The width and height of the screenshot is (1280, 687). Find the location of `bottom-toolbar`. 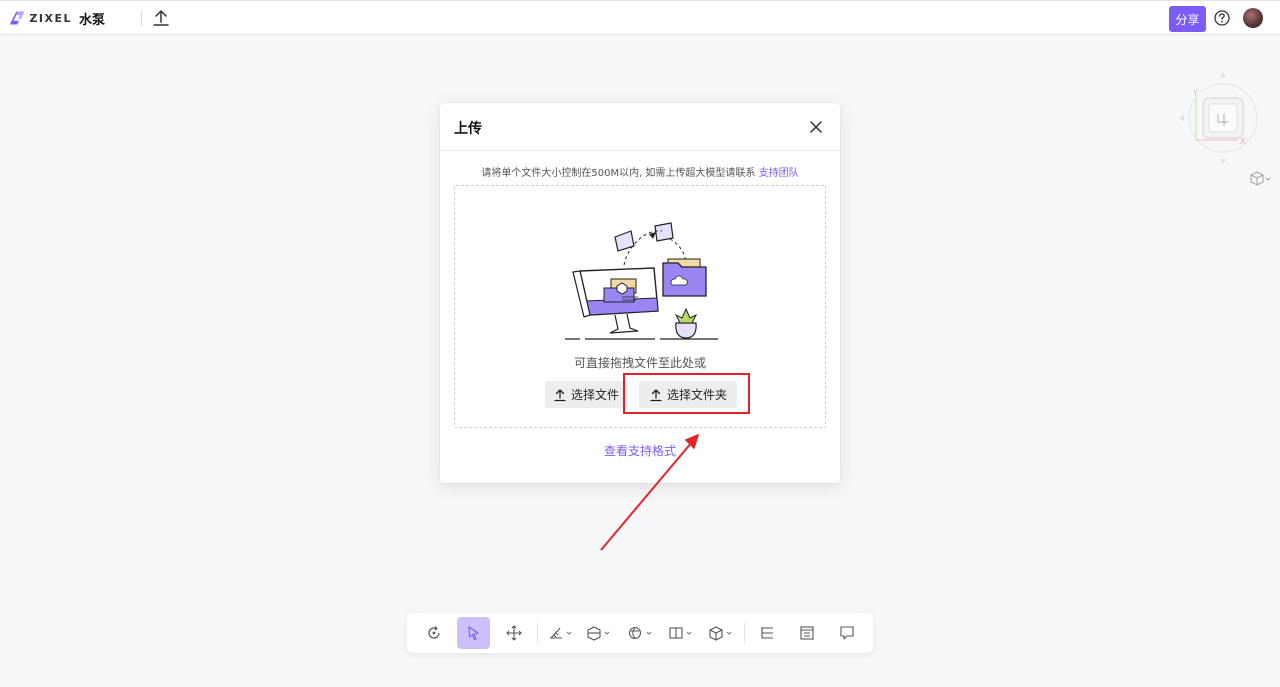

bottom-toolbar is located at coordinates (640, 633).